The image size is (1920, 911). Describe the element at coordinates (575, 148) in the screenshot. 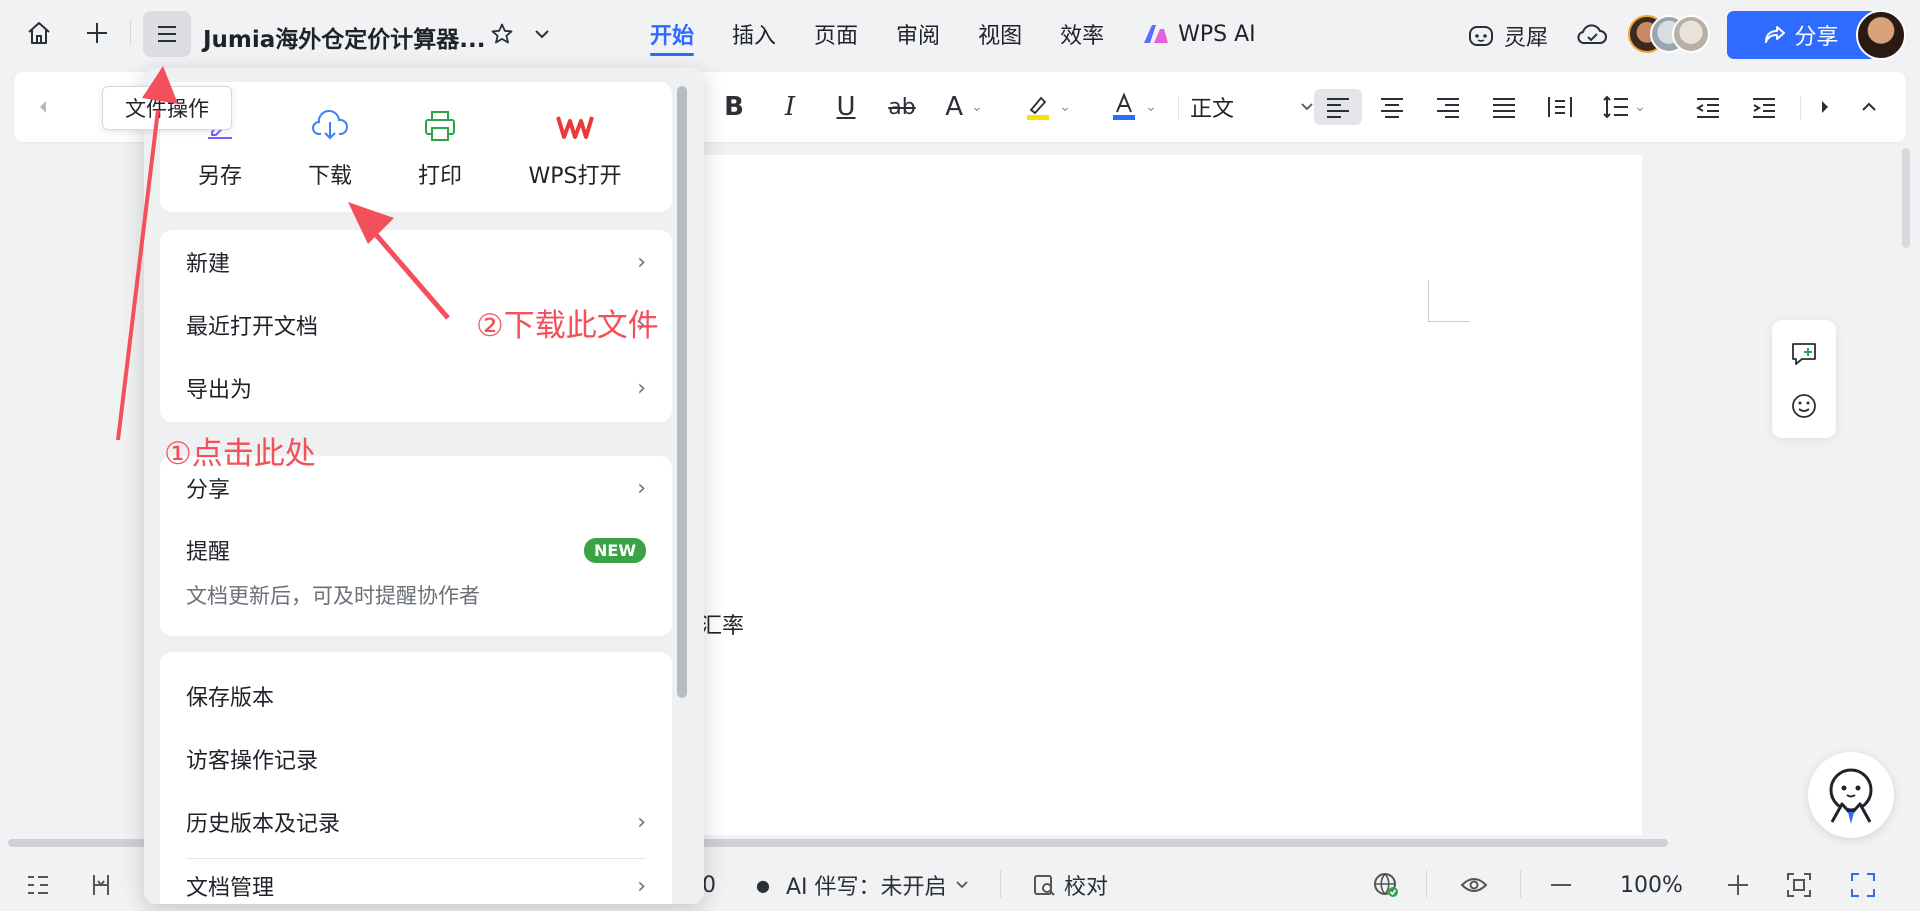

I see `wps-open-button: WPS打开` at that location.